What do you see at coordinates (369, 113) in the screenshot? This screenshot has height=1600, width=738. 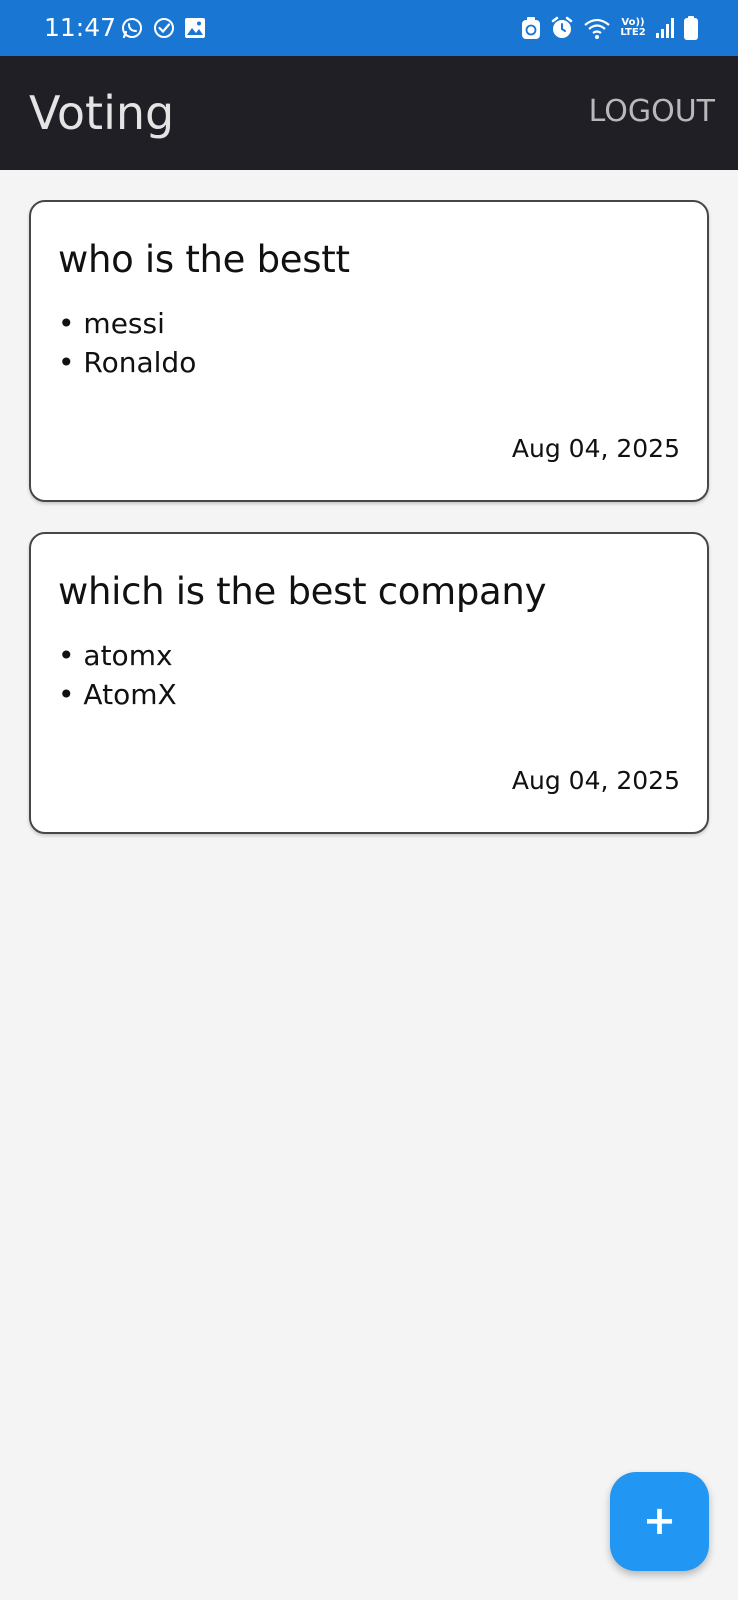 I see `app-bar: Voting LOGOUT` at bounding box center [369, 113].